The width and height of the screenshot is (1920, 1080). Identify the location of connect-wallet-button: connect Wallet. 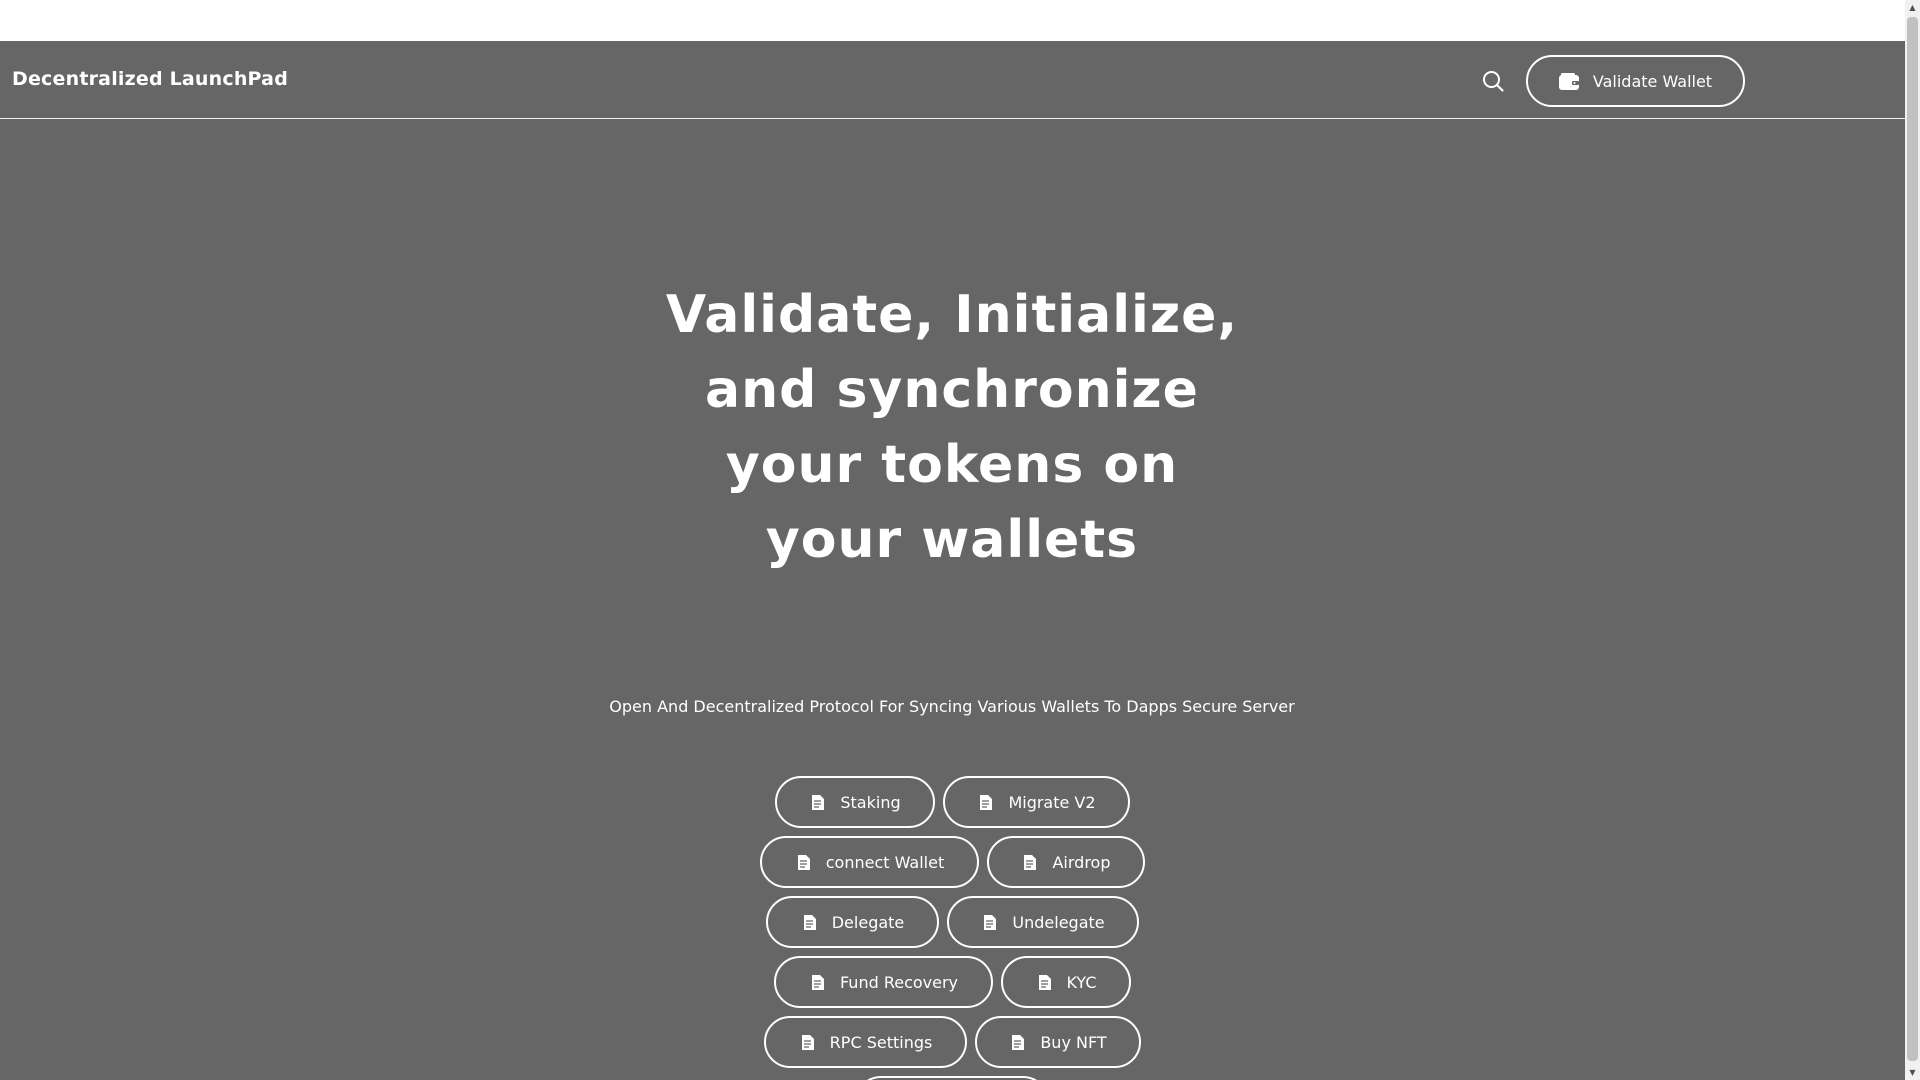
(869, 862).